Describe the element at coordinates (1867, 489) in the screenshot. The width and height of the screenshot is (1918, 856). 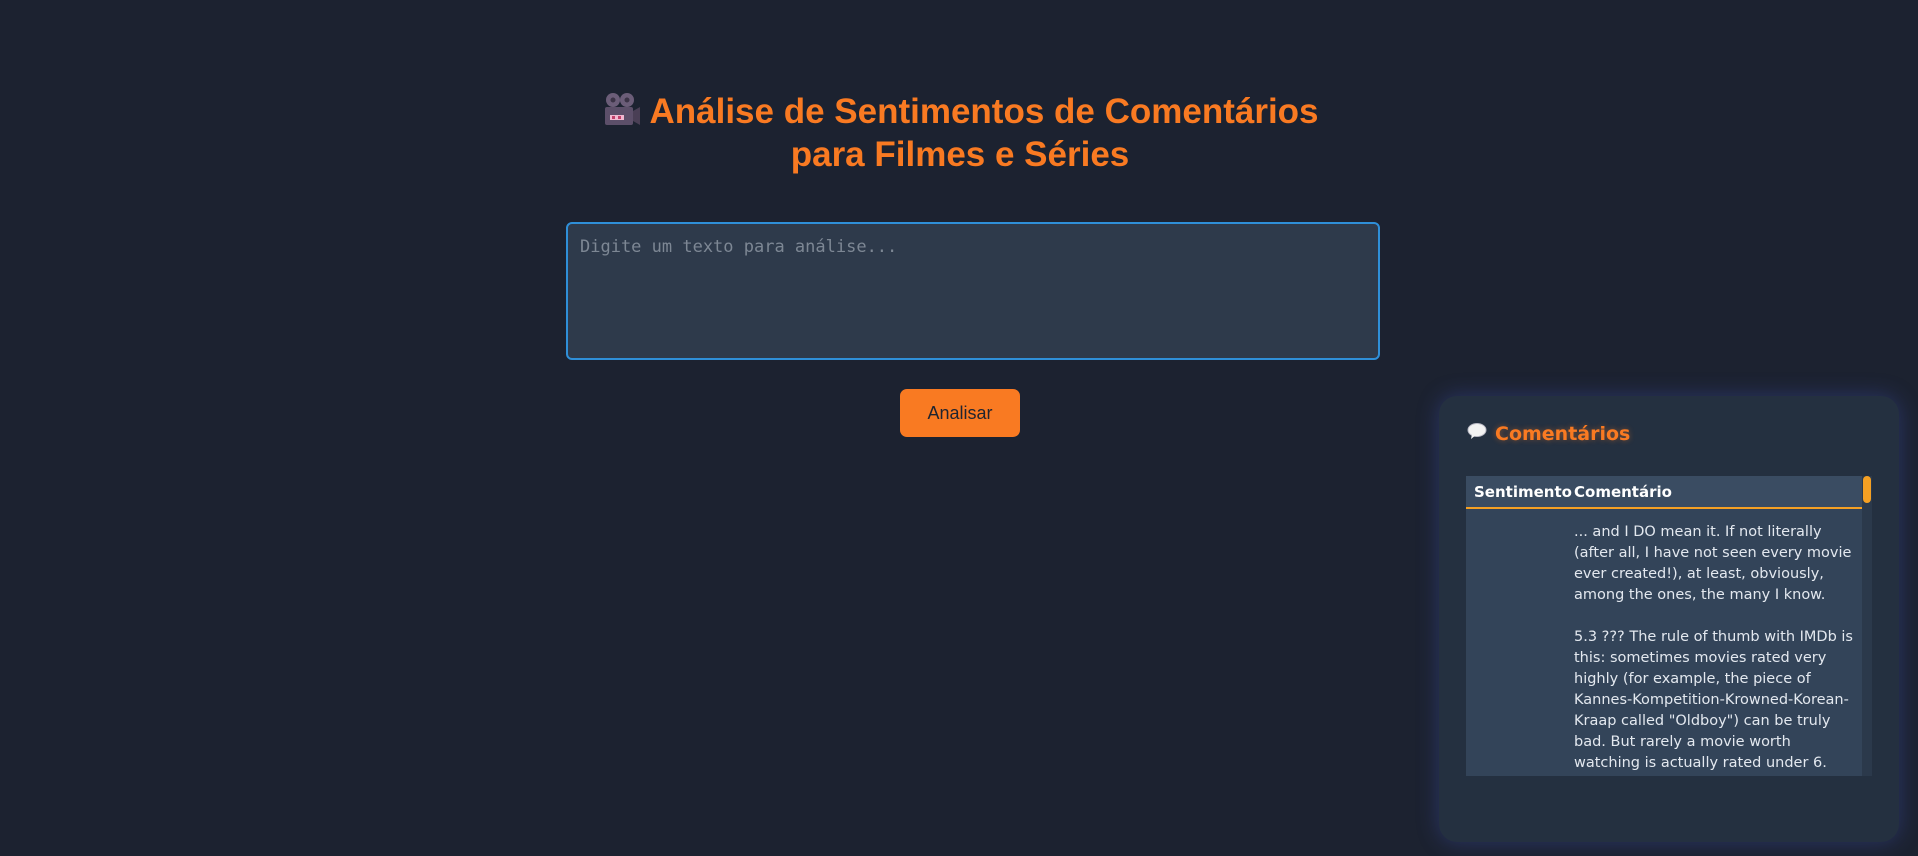
I see `scrollbar-thumb` at that location.